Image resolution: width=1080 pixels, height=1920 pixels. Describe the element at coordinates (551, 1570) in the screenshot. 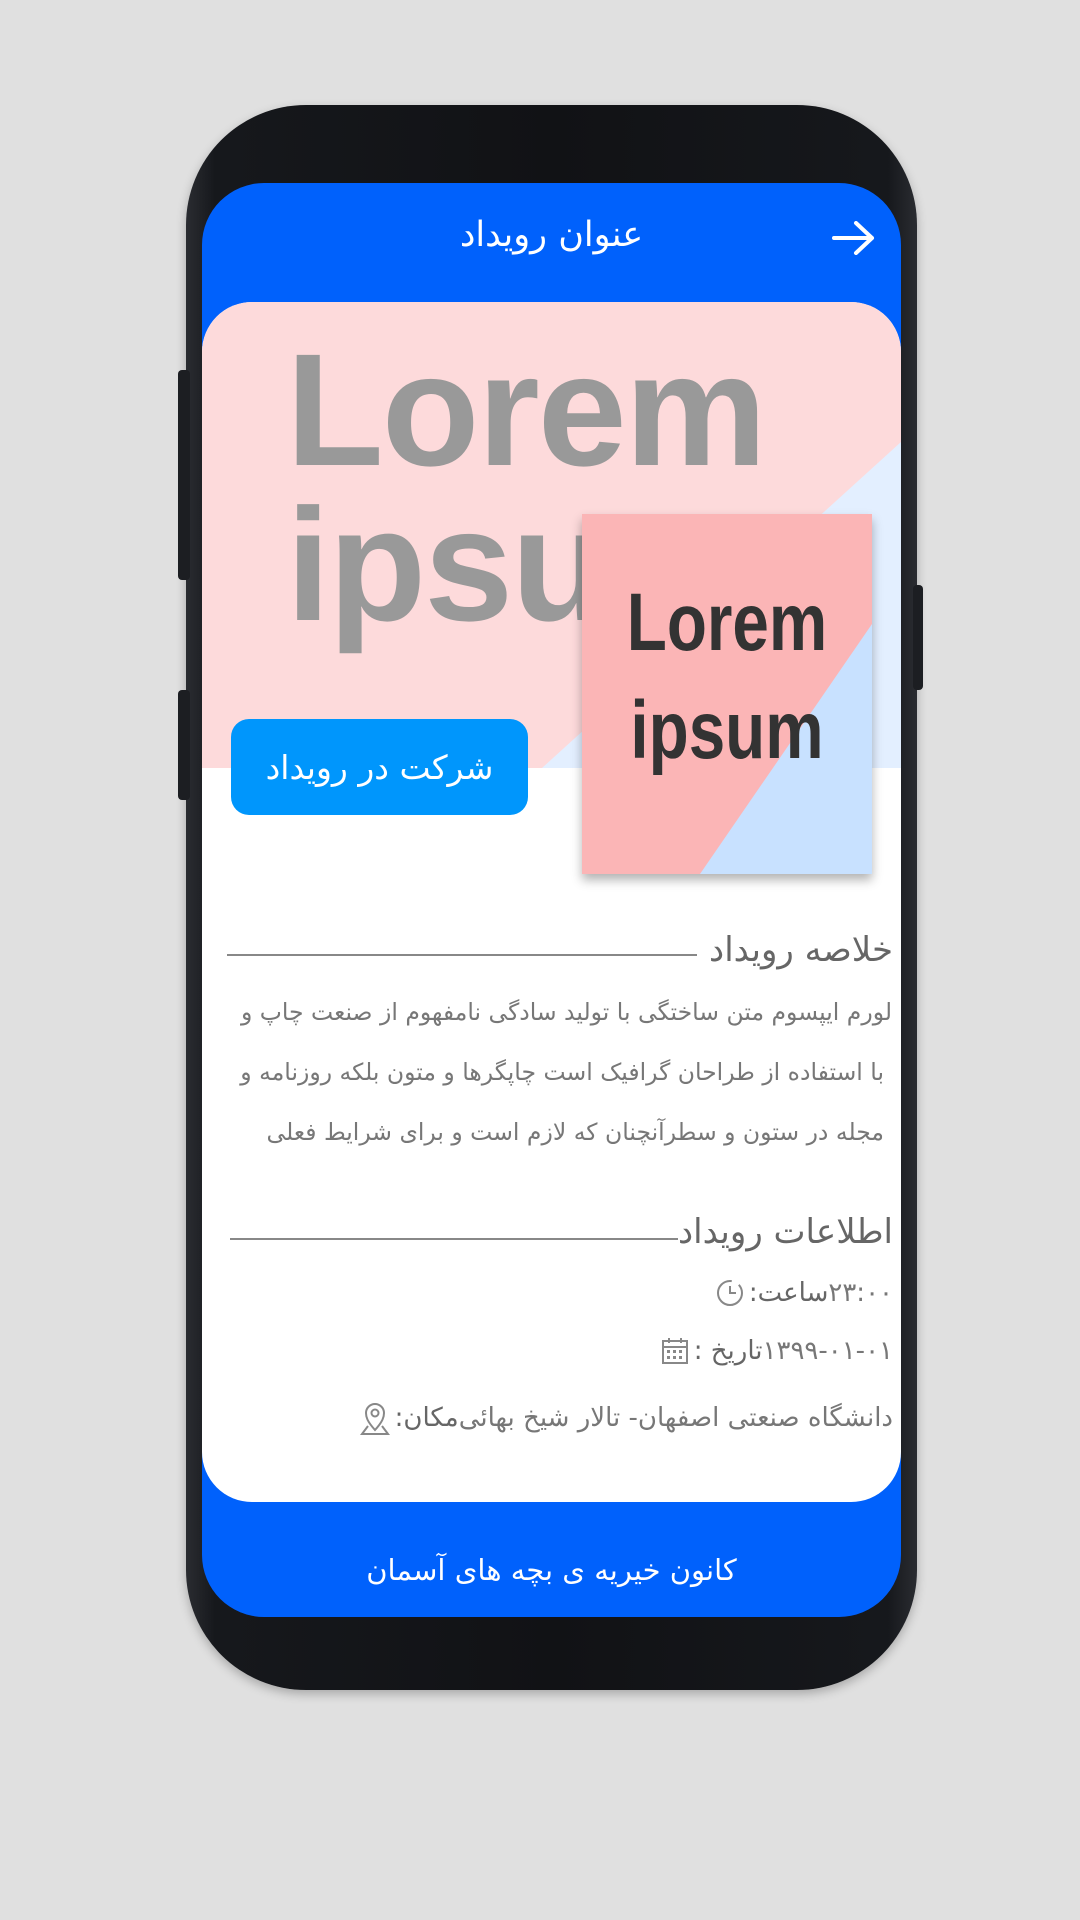

I see `footer-text: کانون خیریه ی بچه های آسمان` at that location.